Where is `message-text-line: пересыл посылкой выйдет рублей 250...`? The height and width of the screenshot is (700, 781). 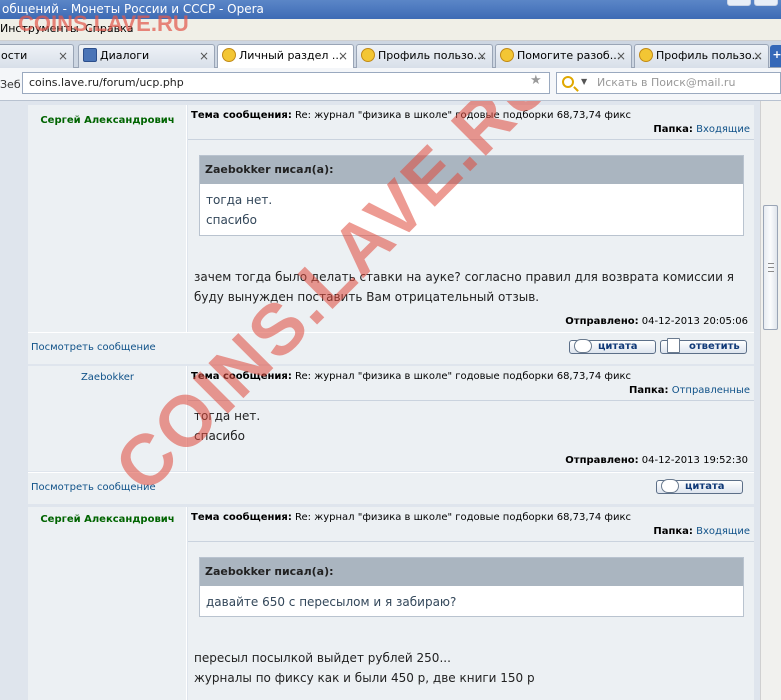
message-text-line: пересыл посылкой выйдет рублей 250... is located at coordinates (322, 658).